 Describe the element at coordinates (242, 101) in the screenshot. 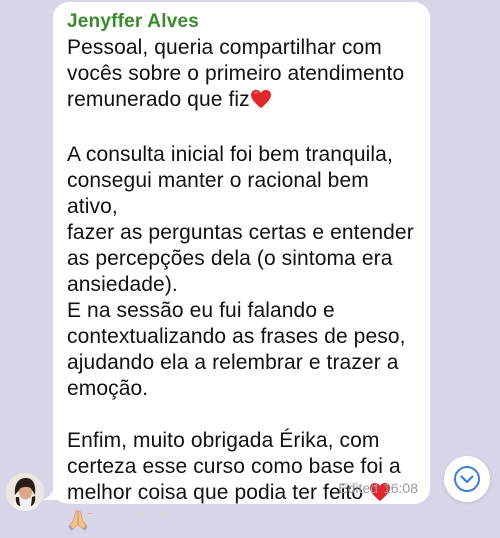

I see `text-line: remunerado que fiz` at that location.